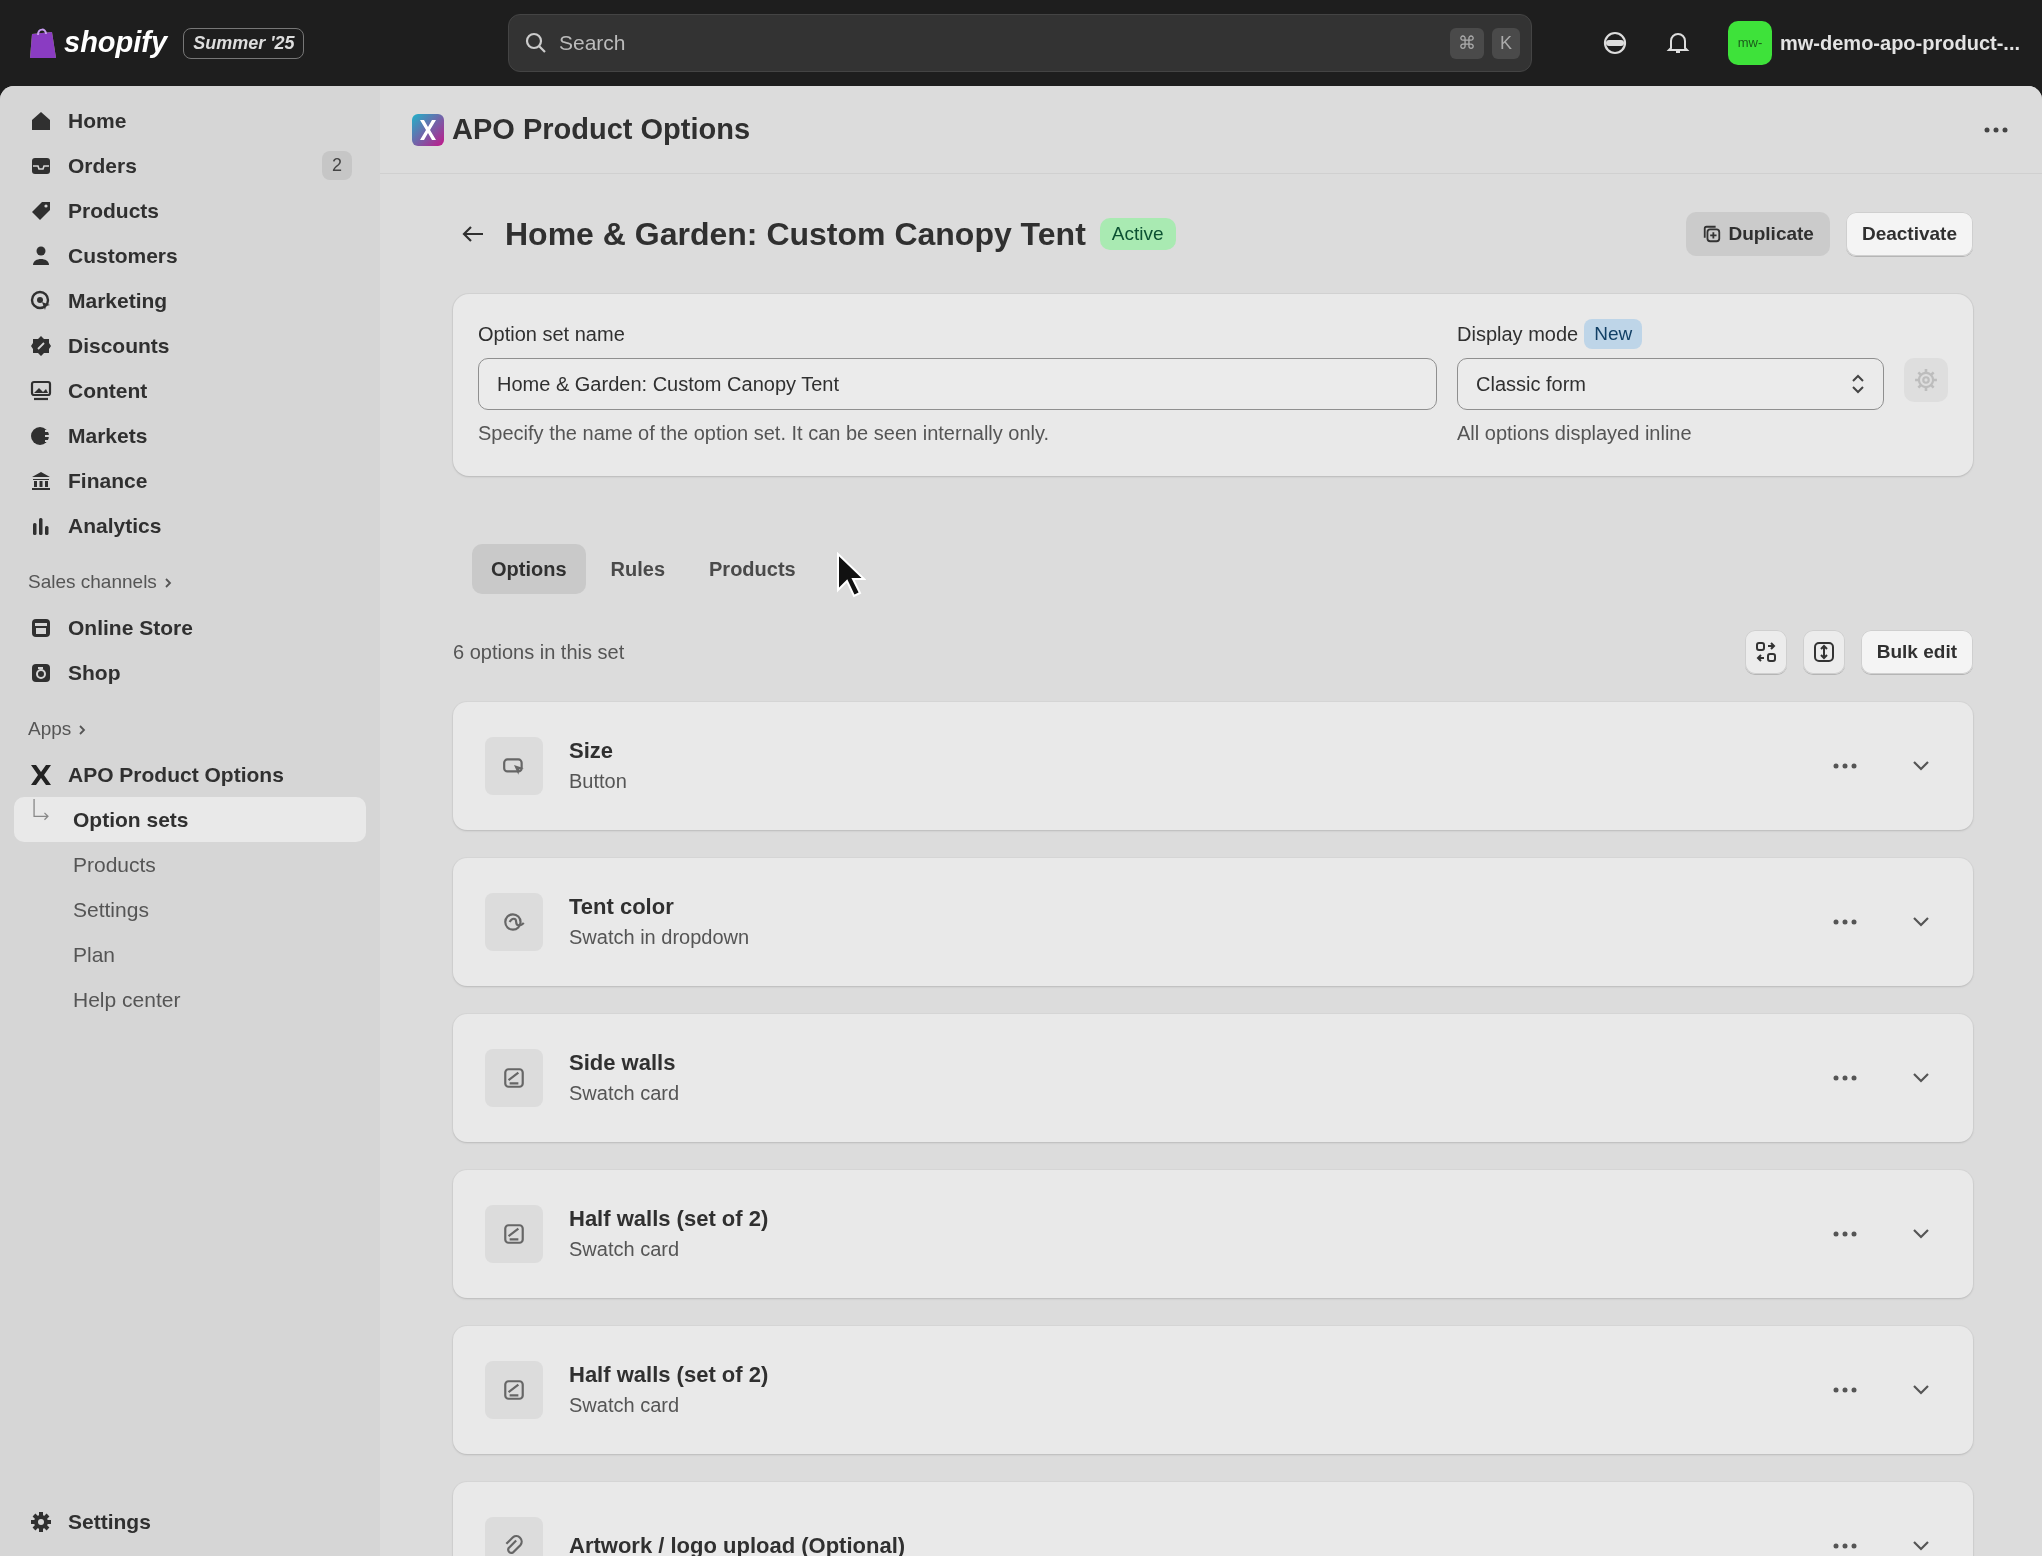 The image size is (2042, 1556). Describe the element at coordinates (190, 819) in the screenshot. I see `sidebar-item: Option sets` at that location.